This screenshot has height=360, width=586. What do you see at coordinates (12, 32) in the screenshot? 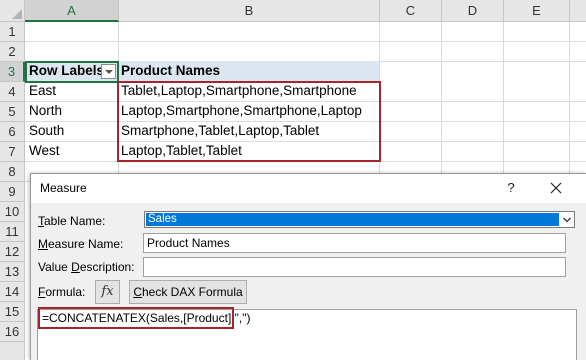
I see `row-header-1: 1` at bounding box center [12, 32].